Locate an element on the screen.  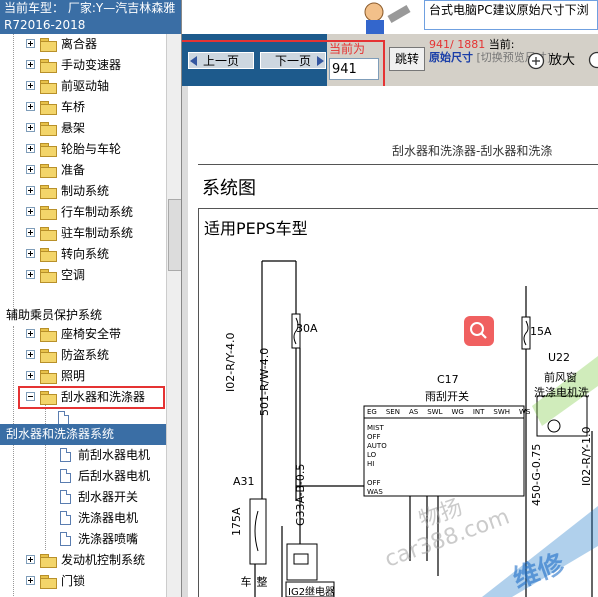
banner-text: 台式电脑PC建议原始尺寸下浏 is located at coordinates (511, 15).